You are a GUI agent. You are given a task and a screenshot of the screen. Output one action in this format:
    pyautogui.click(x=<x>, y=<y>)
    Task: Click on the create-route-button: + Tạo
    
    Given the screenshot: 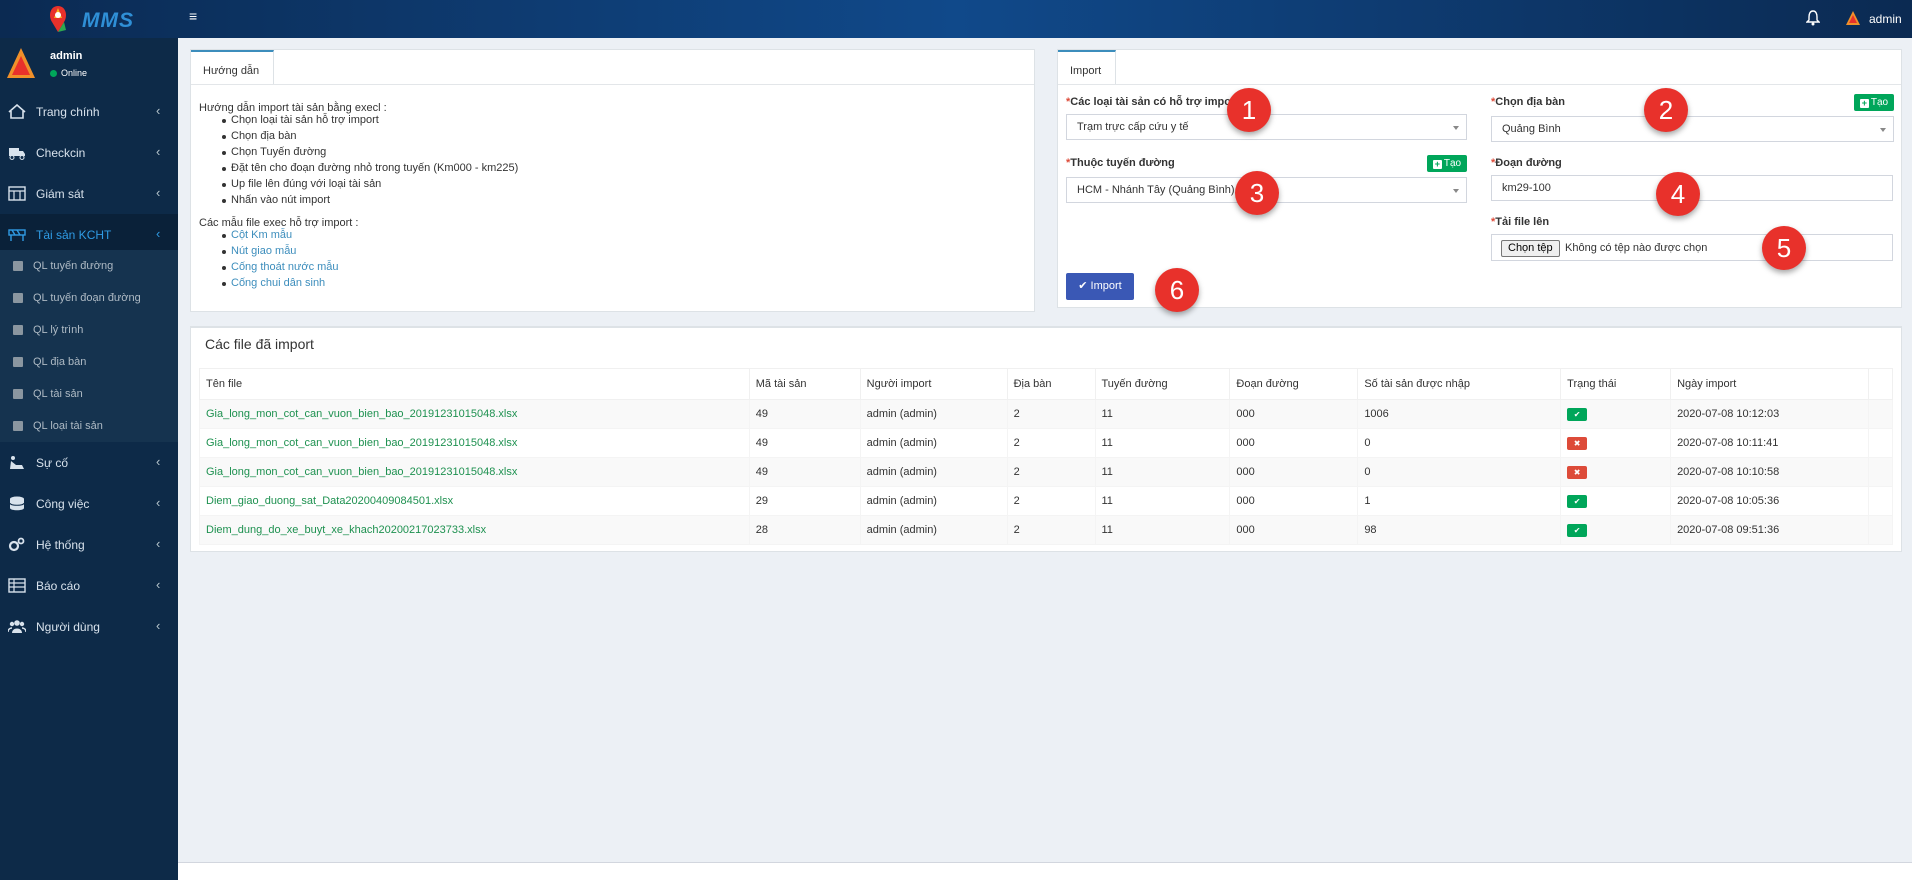 What is the action you would take?
    pyautogui.click(x=1447, y=163)
    